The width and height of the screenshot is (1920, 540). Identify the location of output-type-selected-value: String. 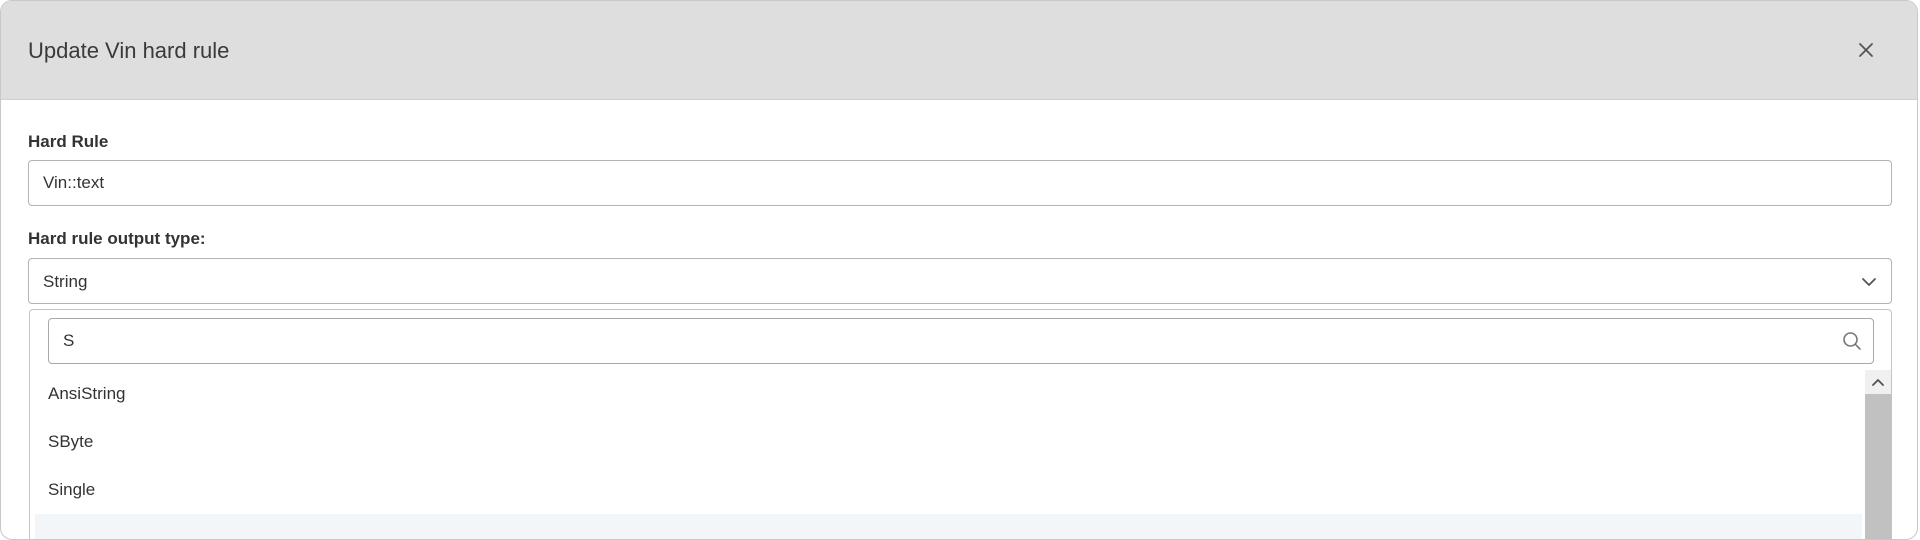
(65, 281).